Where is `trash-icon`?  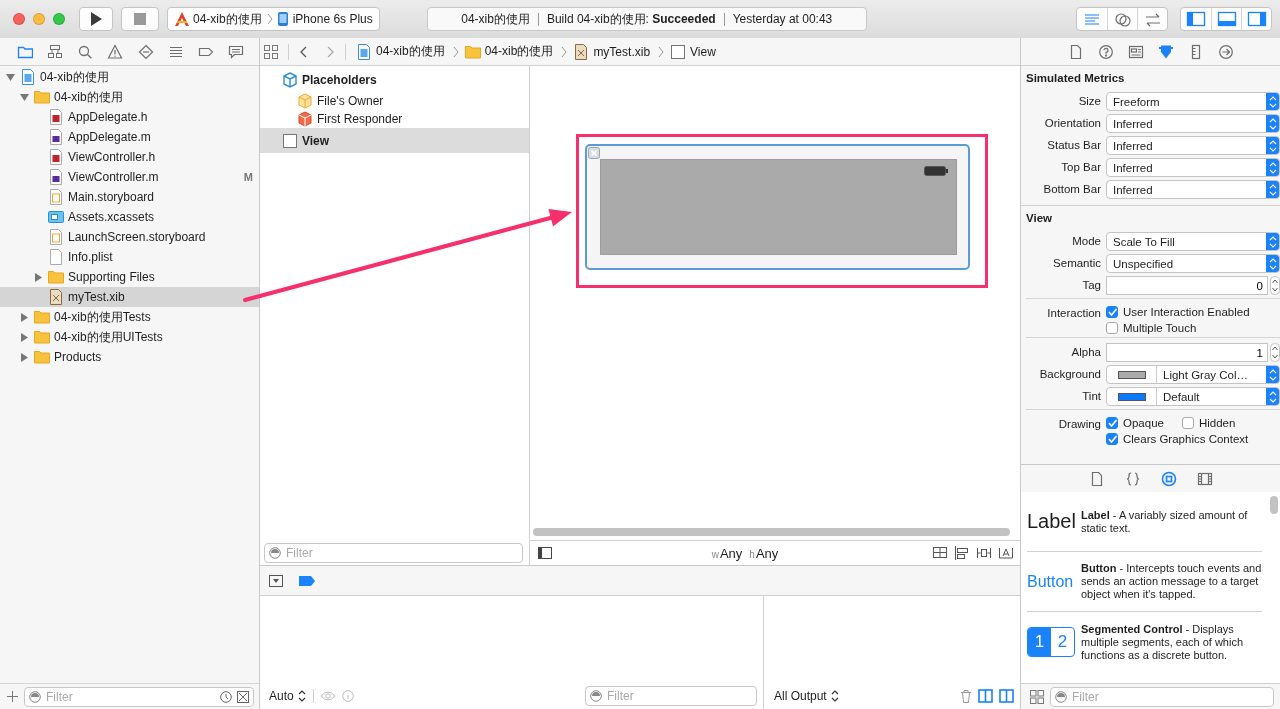 trash-icon is located at coordinates (966, 696).